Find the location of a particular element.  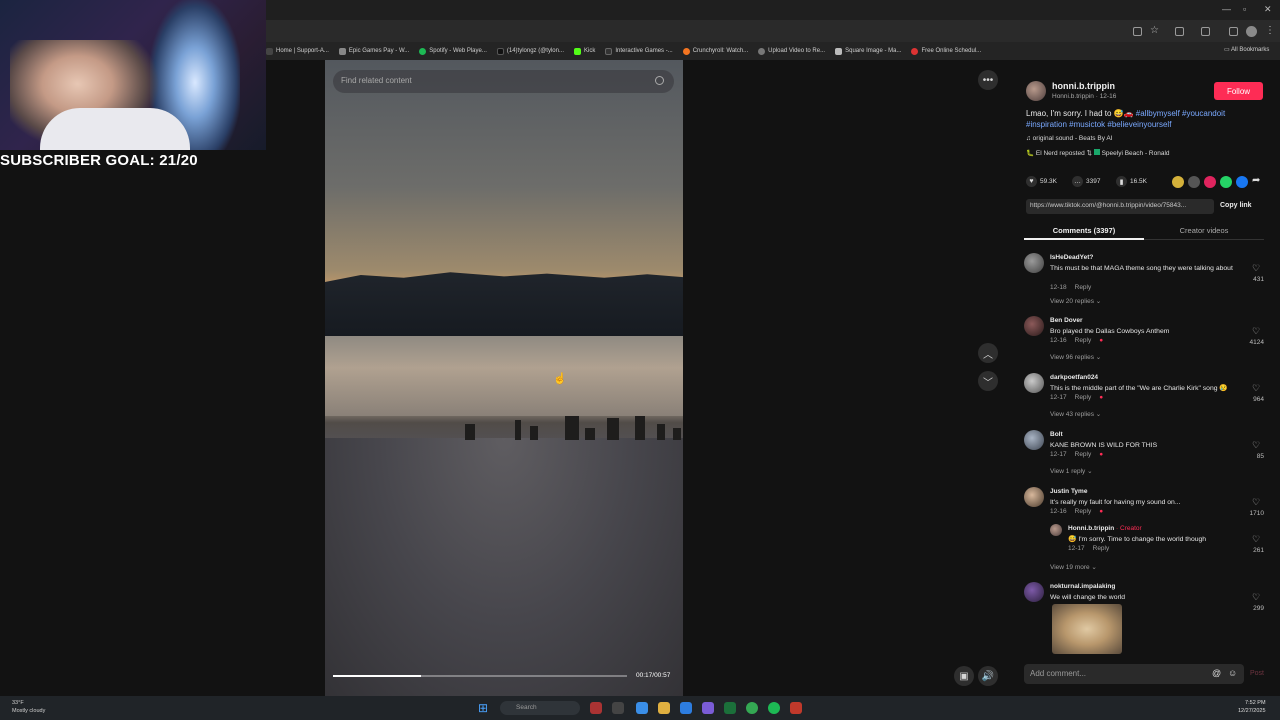

obs-icon is located at coordinates (796, 708).